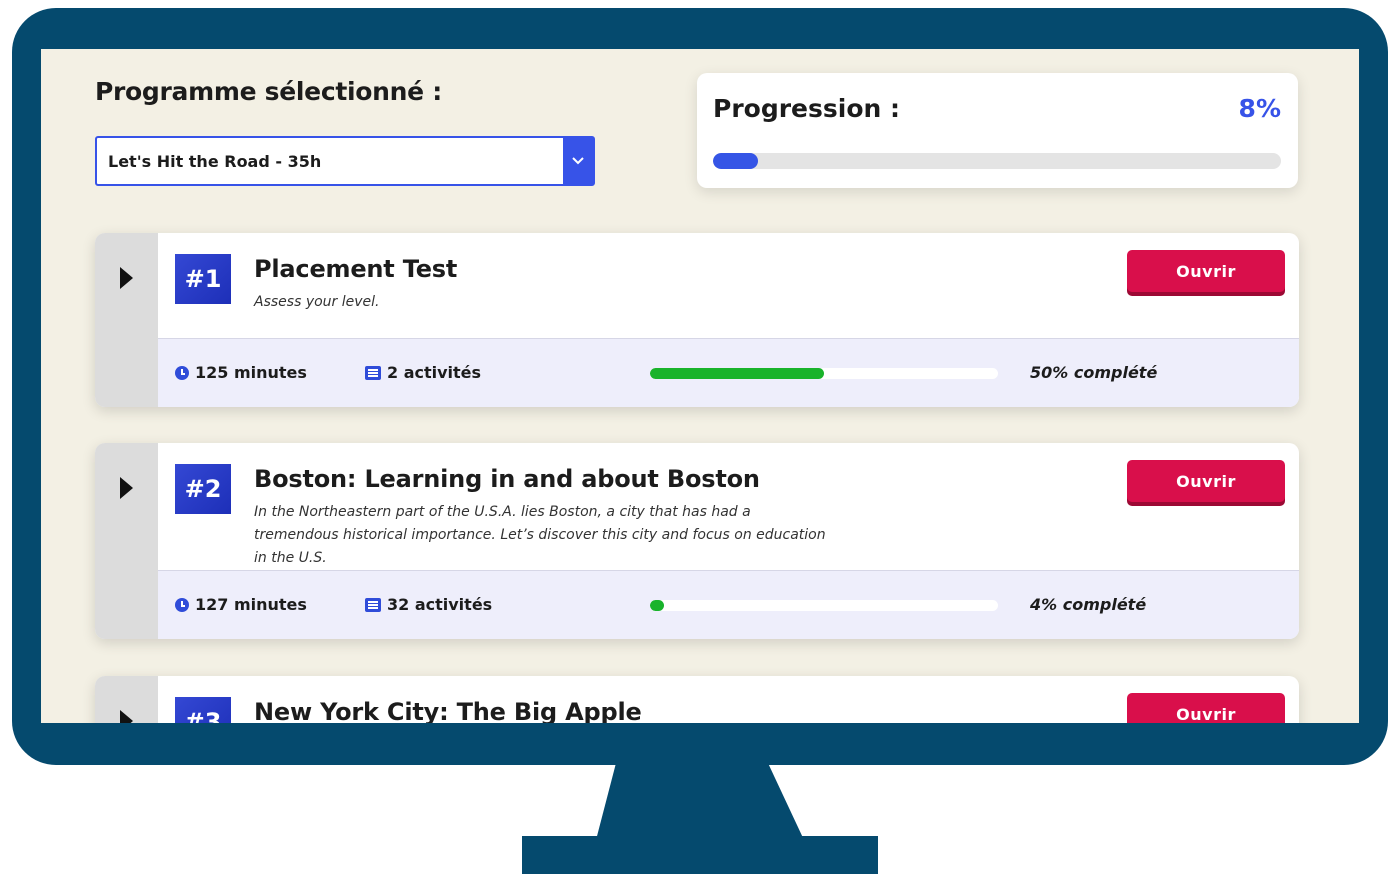 The image size is (1400, 882). I want to click on module-footer: 127 minutes 32 activités 4% complété, so click(728, 604).